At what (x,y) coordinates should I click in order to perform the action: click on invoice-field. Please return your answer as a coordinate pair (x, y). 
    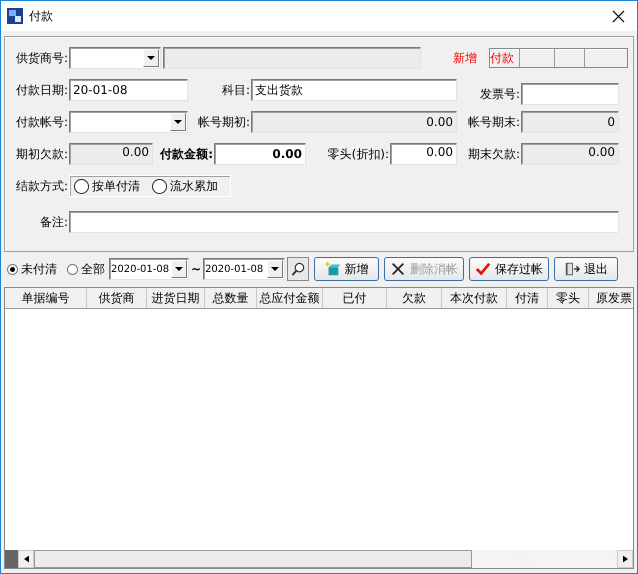
    Looking at the image, I should click on (570, 94).